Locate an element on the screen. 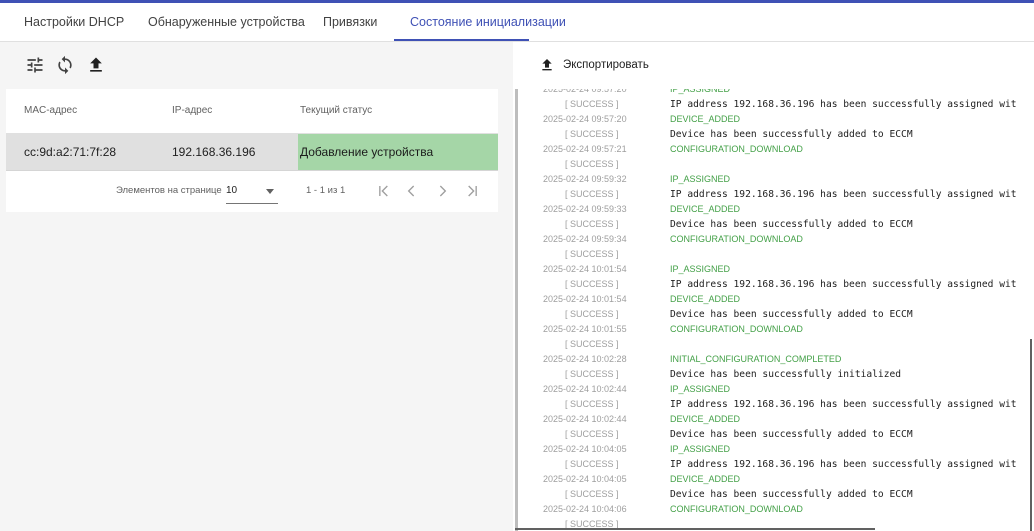 The image size is (1034, 531). tab-bindings: Привязки is located at coordinates (350, 22).